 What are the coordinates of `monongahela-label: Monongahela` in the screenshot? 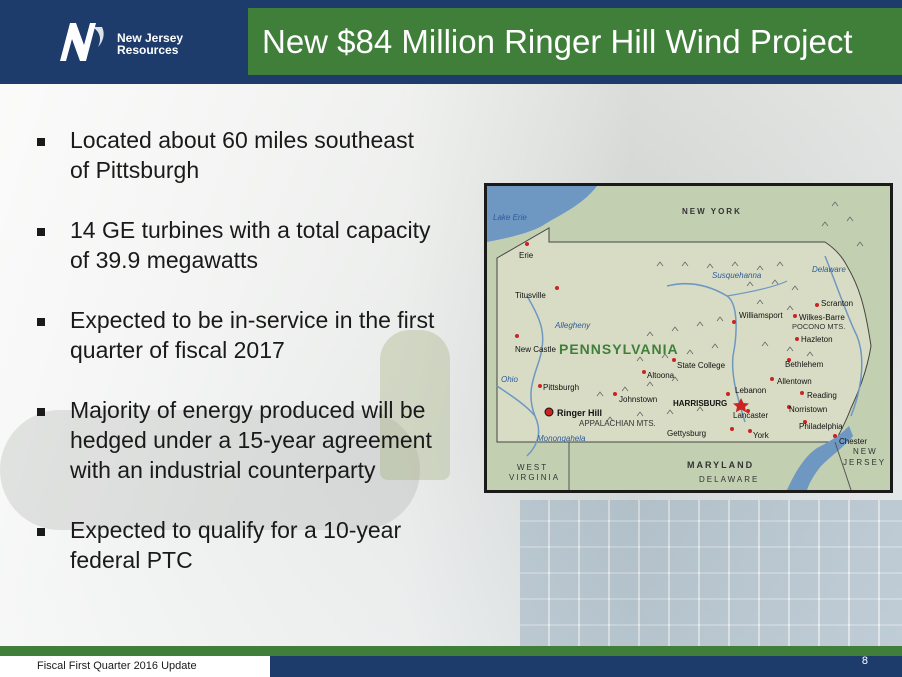 It's located at (561, 438).